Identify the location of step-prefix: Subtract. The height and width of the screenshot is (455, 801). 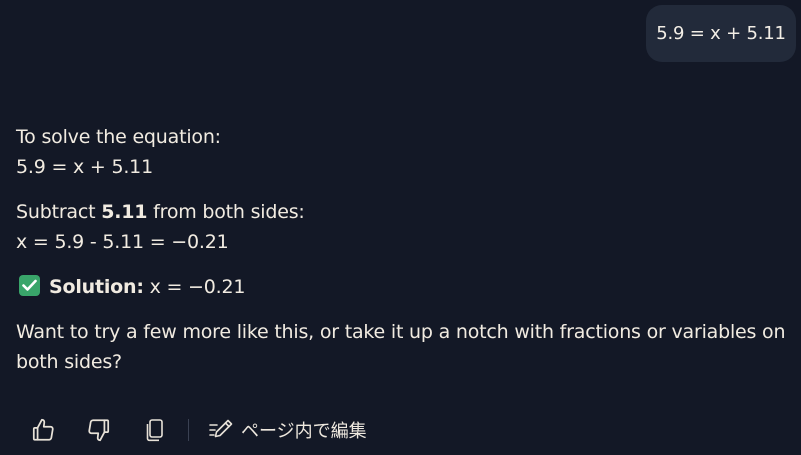
(59, 212).